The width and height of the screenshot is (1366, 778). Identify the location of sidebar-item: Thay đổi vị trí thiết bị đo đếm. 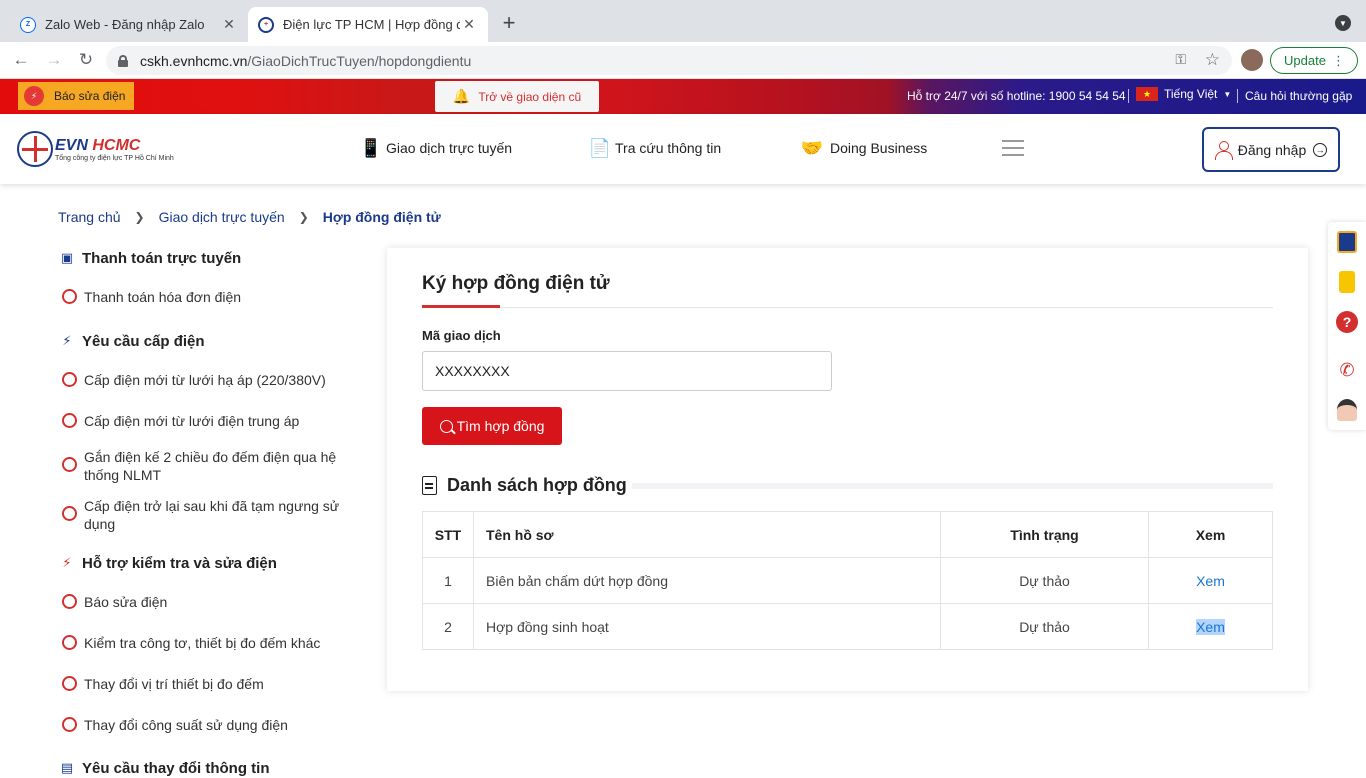
(163, 684).